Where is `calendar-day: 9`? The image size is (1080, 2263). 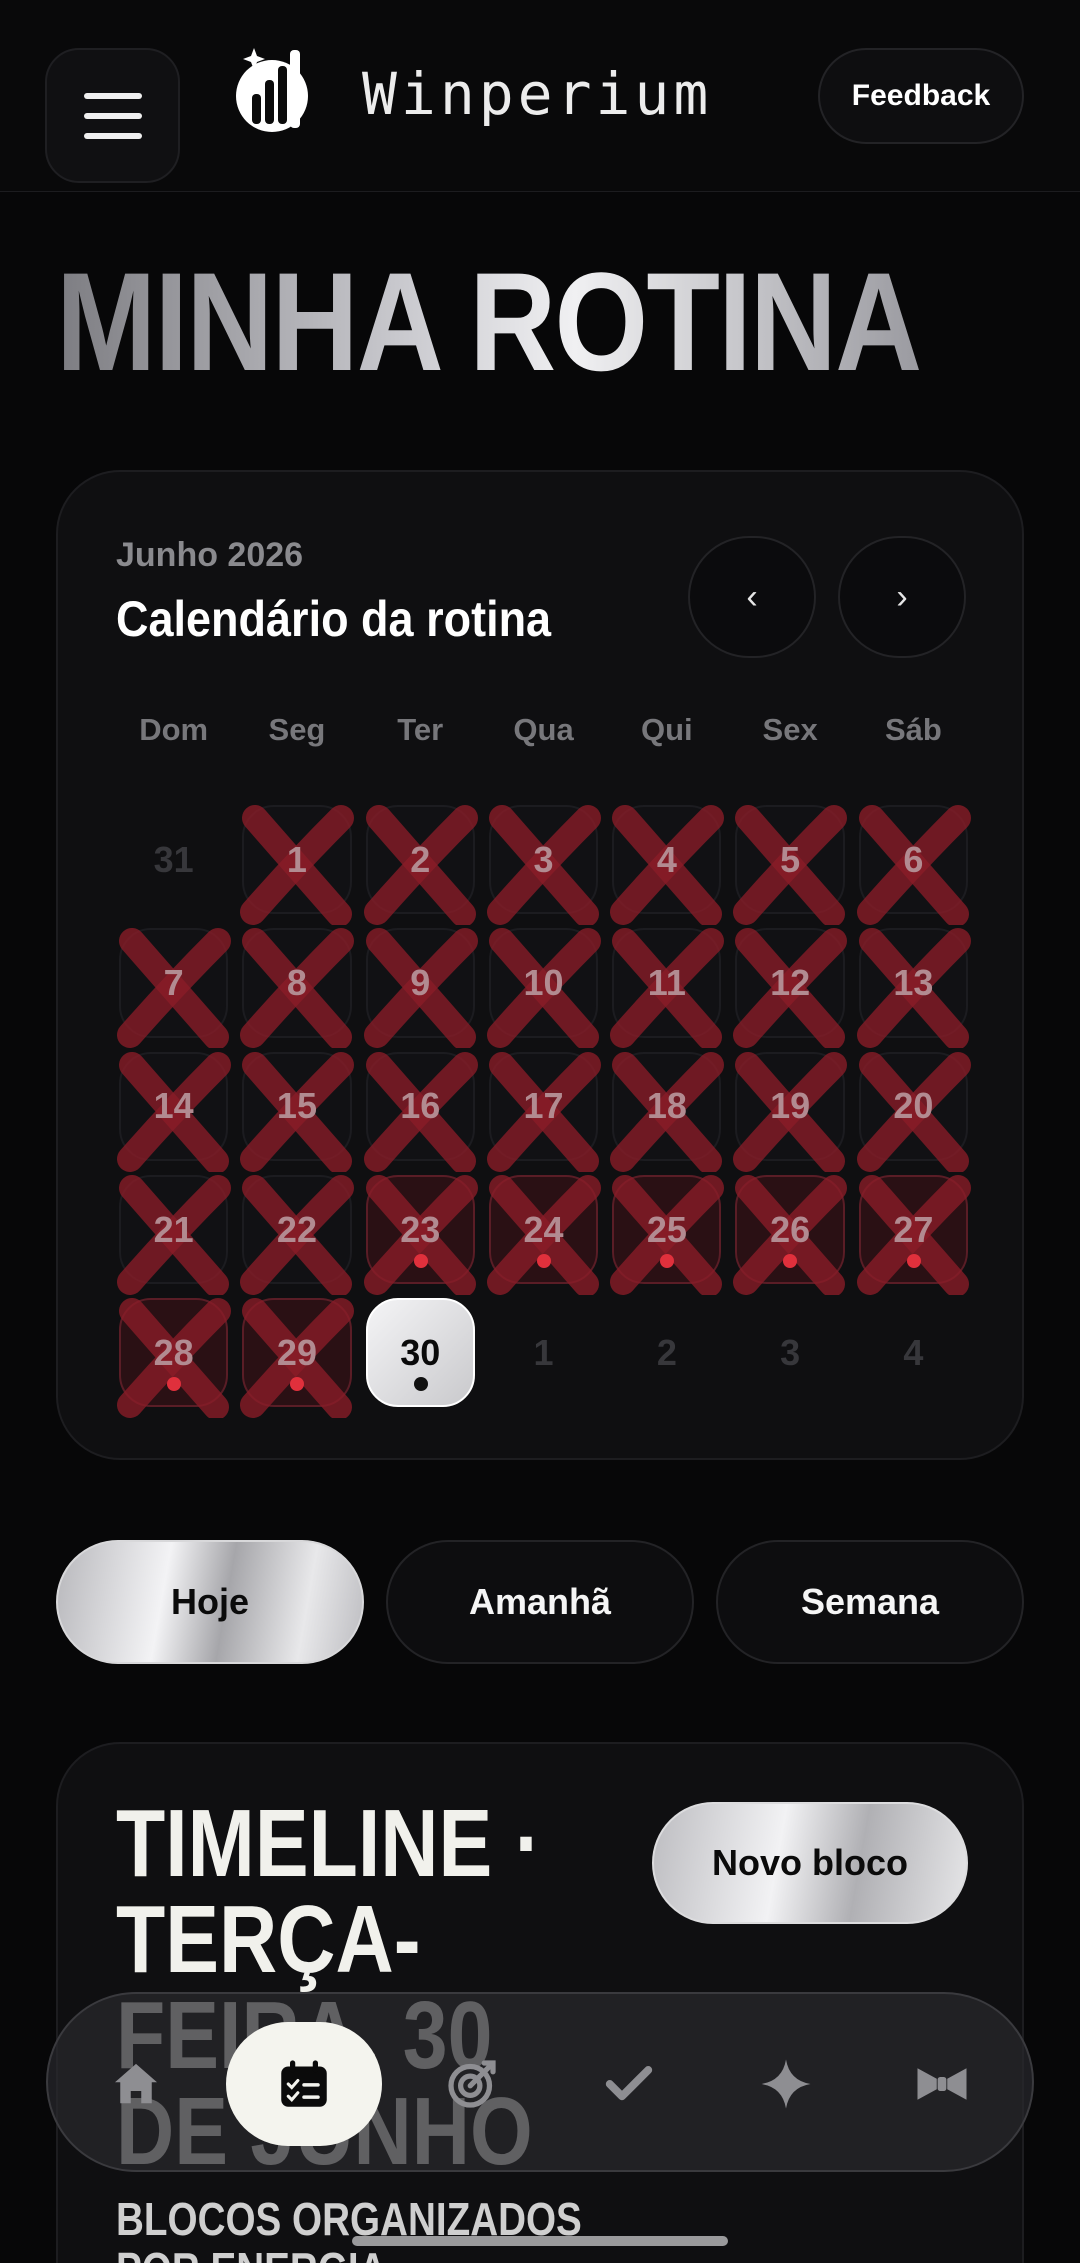
calendar-day: 9 is located at coordinates (420, 985).